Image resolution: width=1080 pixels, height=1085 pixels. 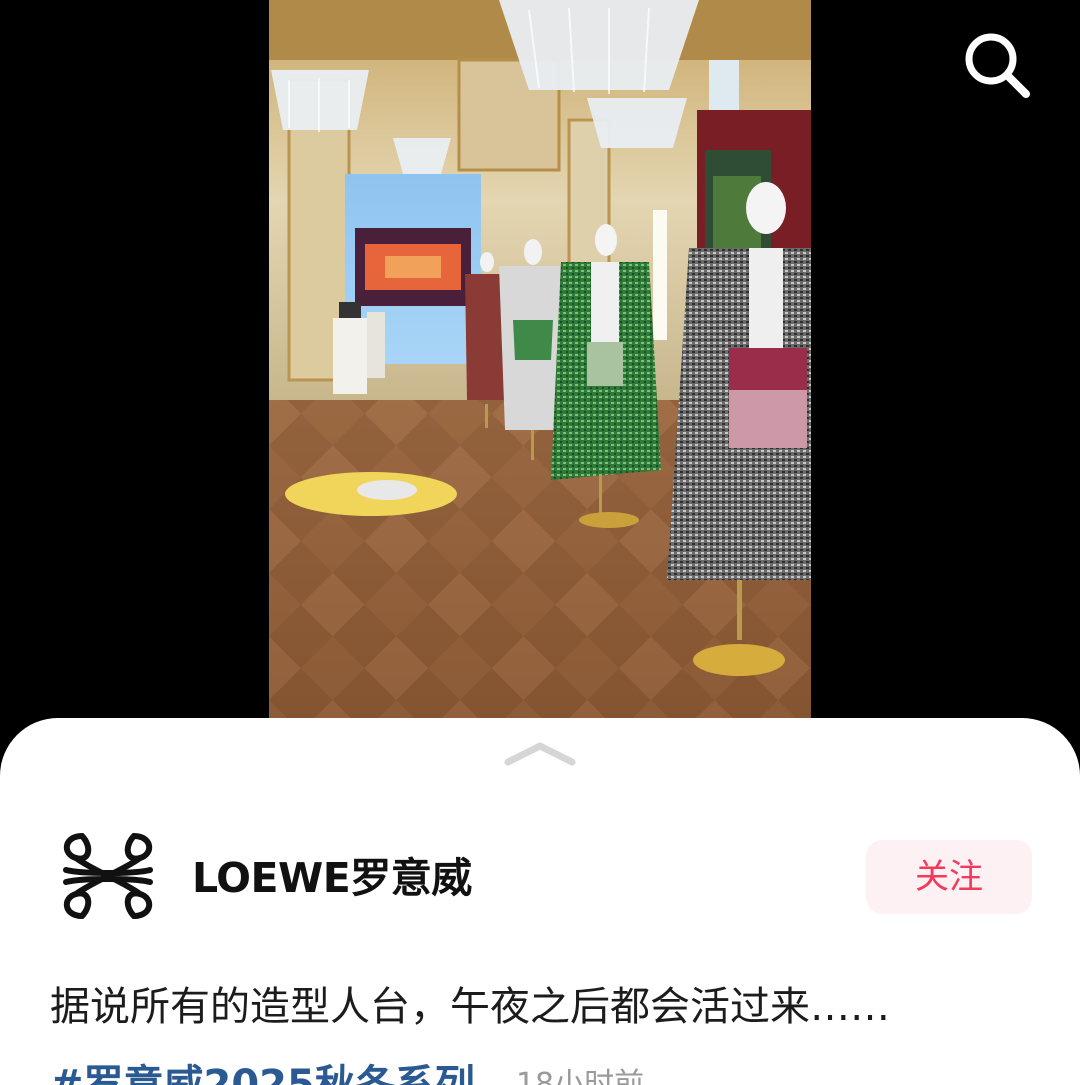 I want to click on follow-button: 关注, so click(x=949, y=877).